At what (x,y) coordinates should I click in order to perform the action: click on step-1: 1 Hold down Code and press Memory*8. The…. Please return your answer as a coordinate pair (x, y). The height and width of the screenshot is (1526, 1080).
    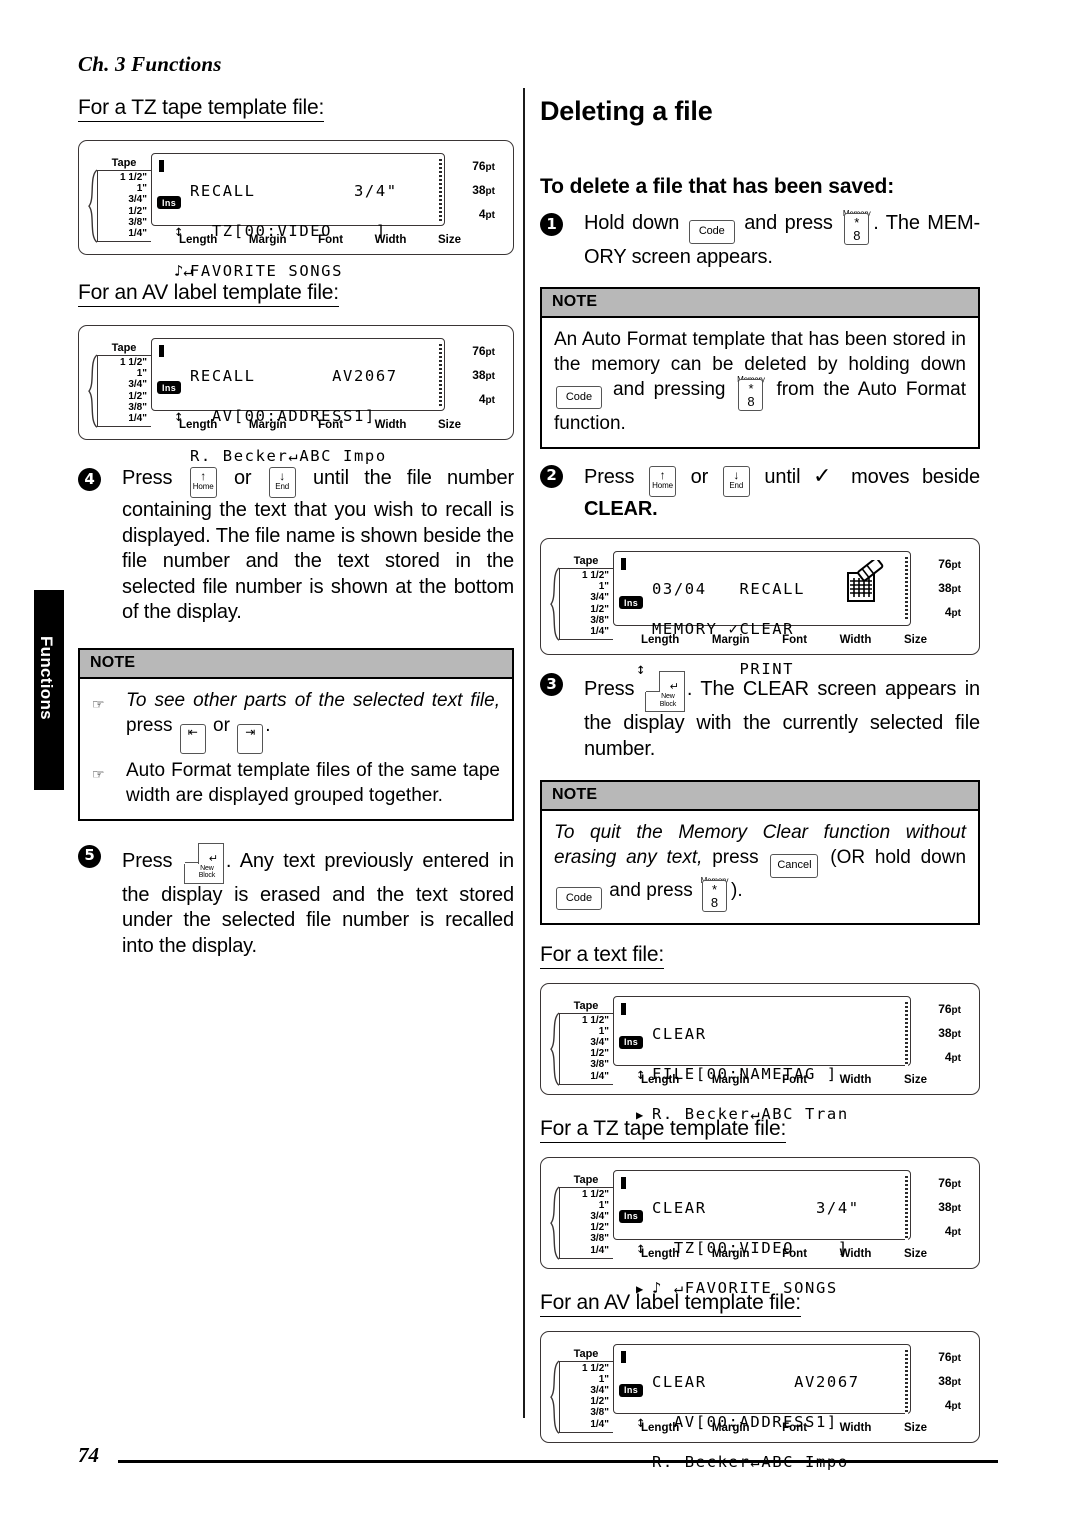
    Looking at the image, I should click on (760, 240).